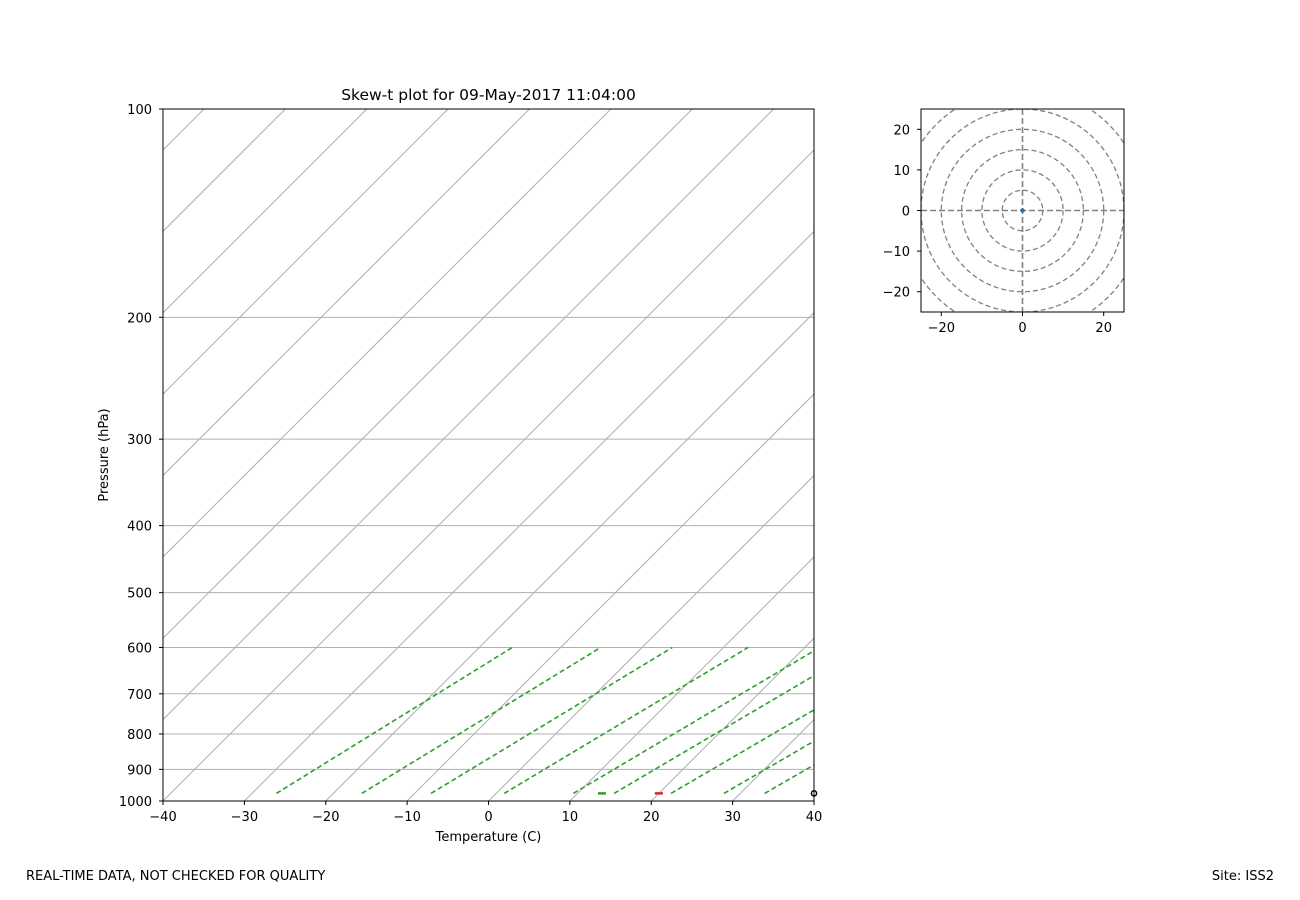 The width and height of the screenshot is (1300, 900). I want to click on y-tick-label: 100, so click(139, 110).